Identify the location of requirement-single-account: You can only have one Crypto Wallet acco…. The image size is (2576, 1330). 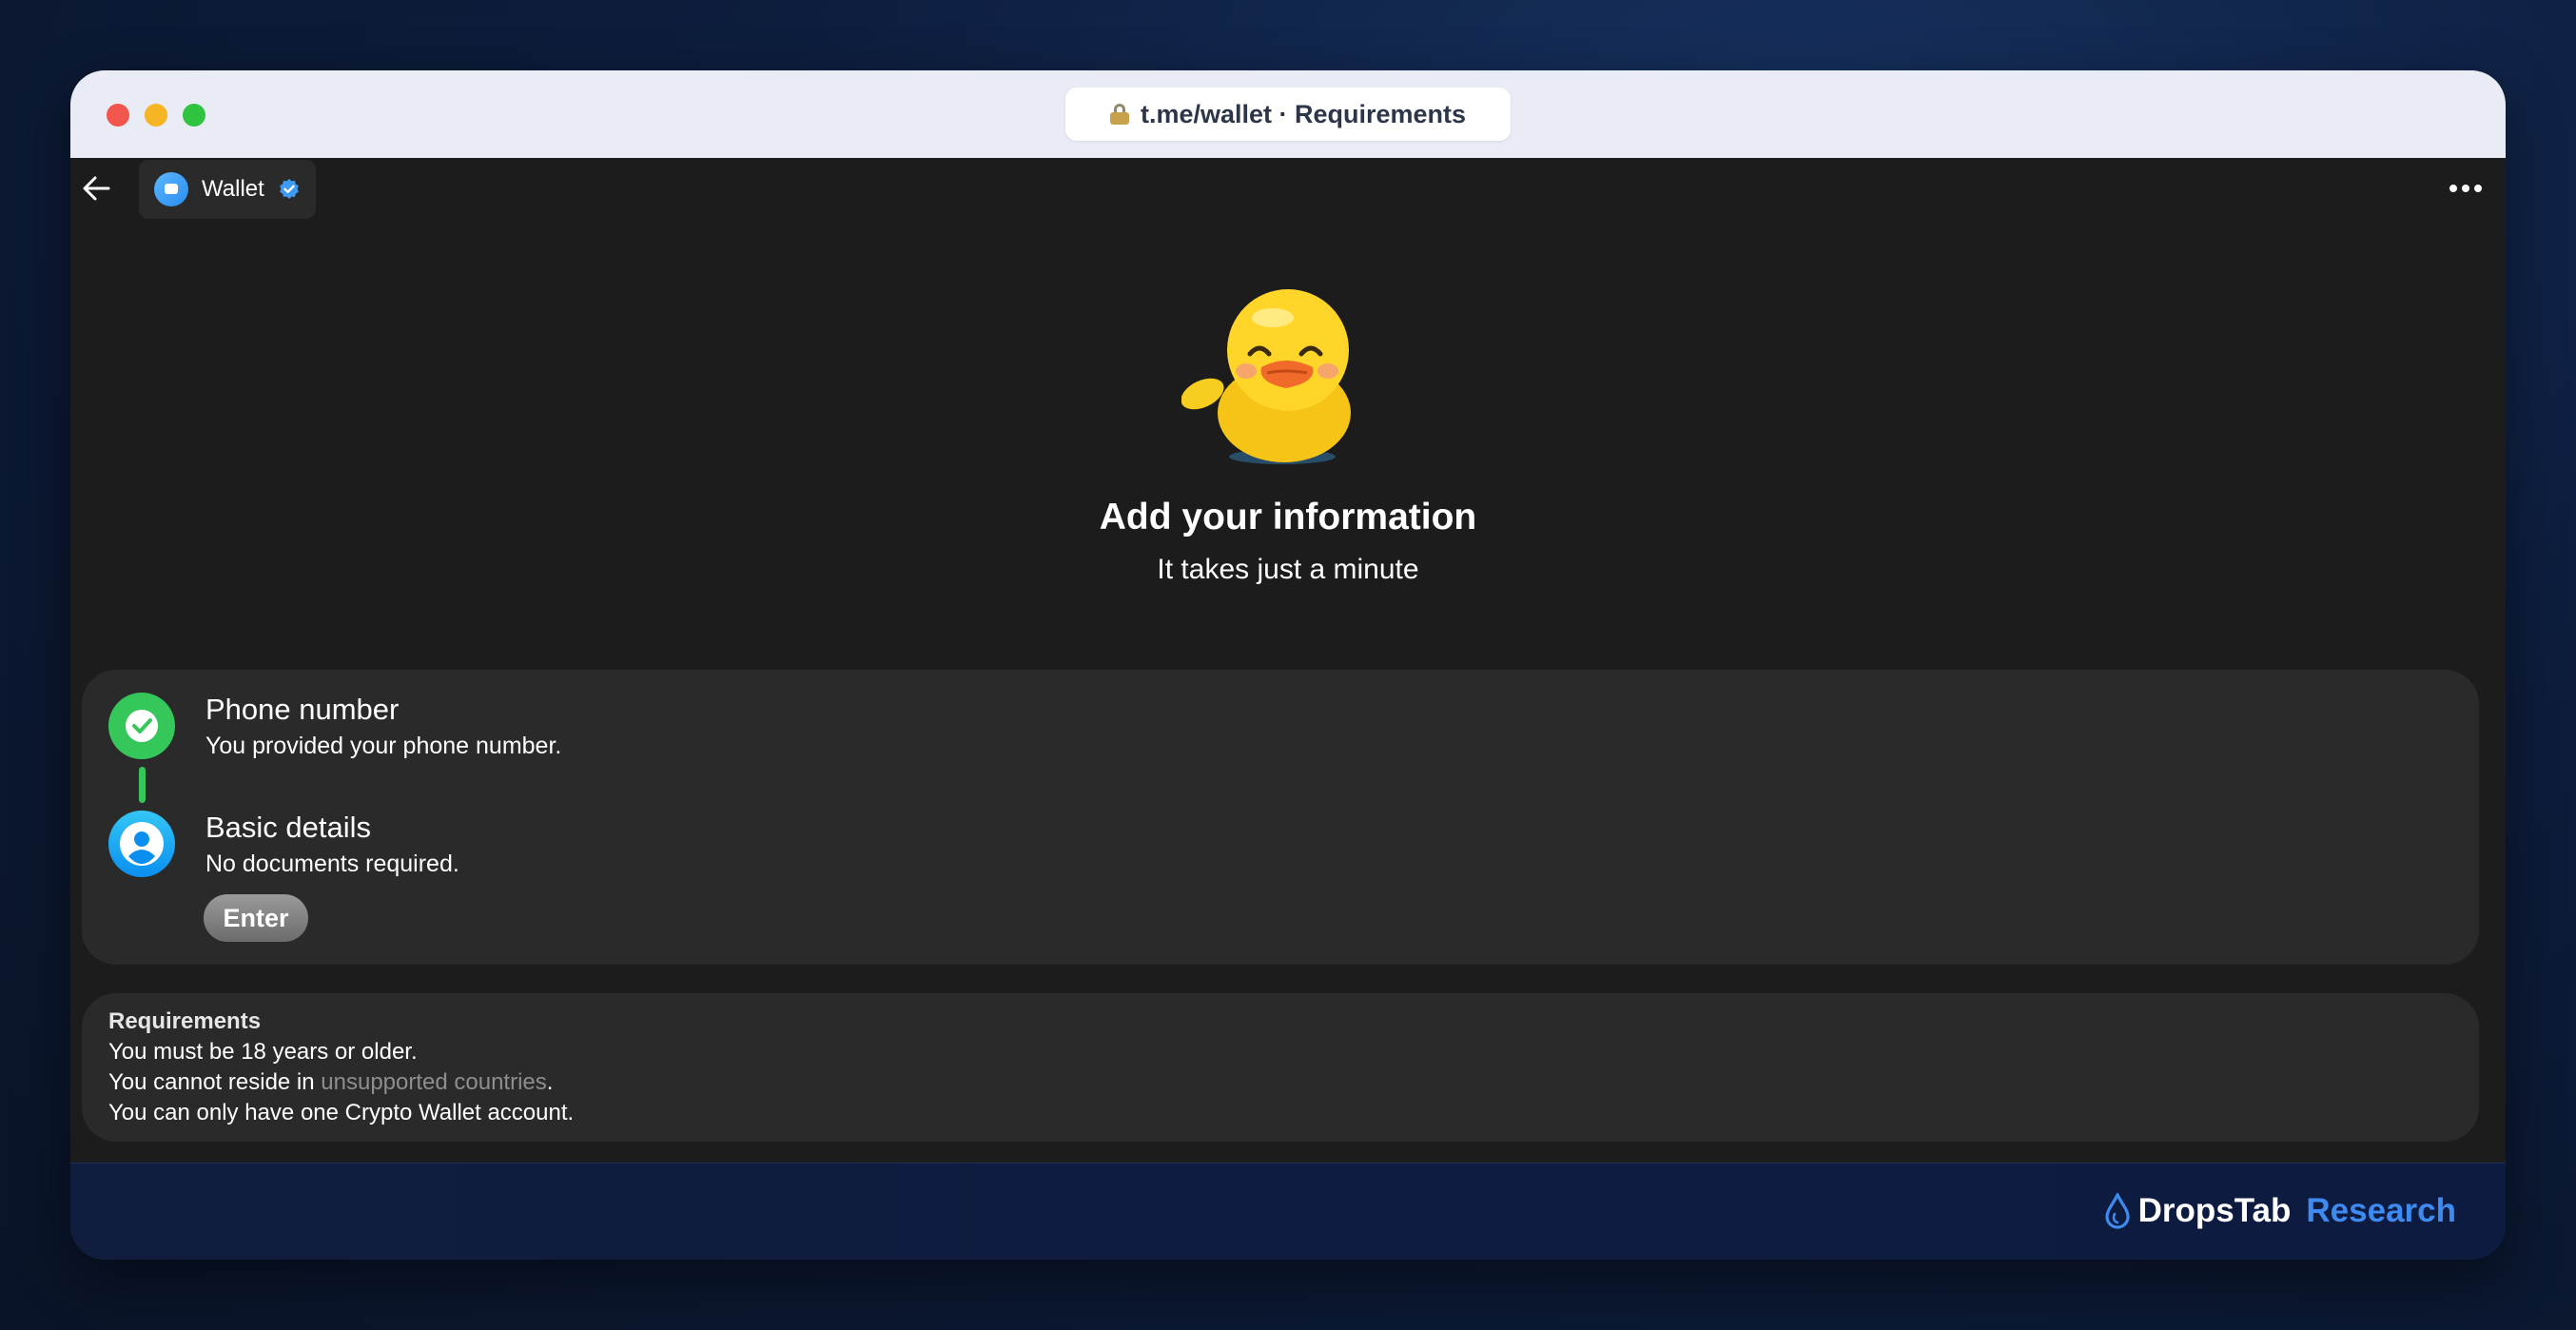
(342, 1113).